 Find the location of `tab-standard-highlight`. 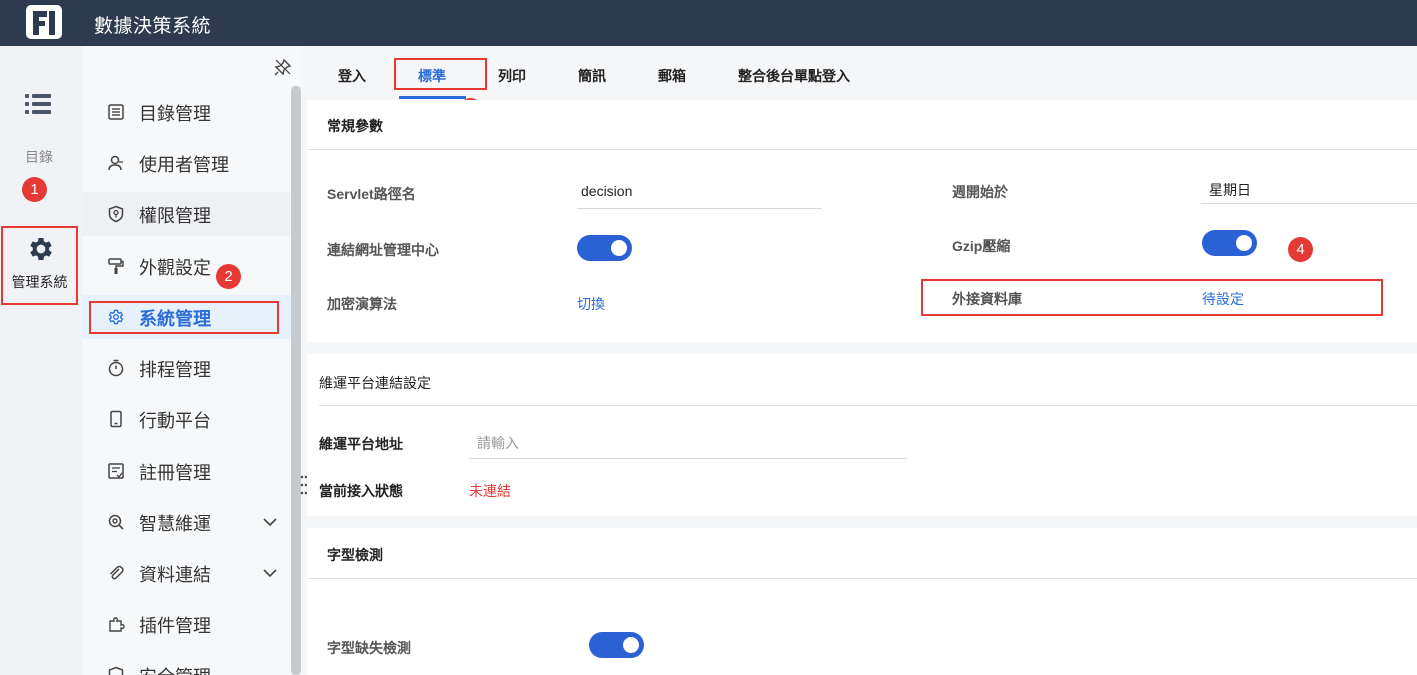

tab-standard-highlight is located at coordinates (440, 74).